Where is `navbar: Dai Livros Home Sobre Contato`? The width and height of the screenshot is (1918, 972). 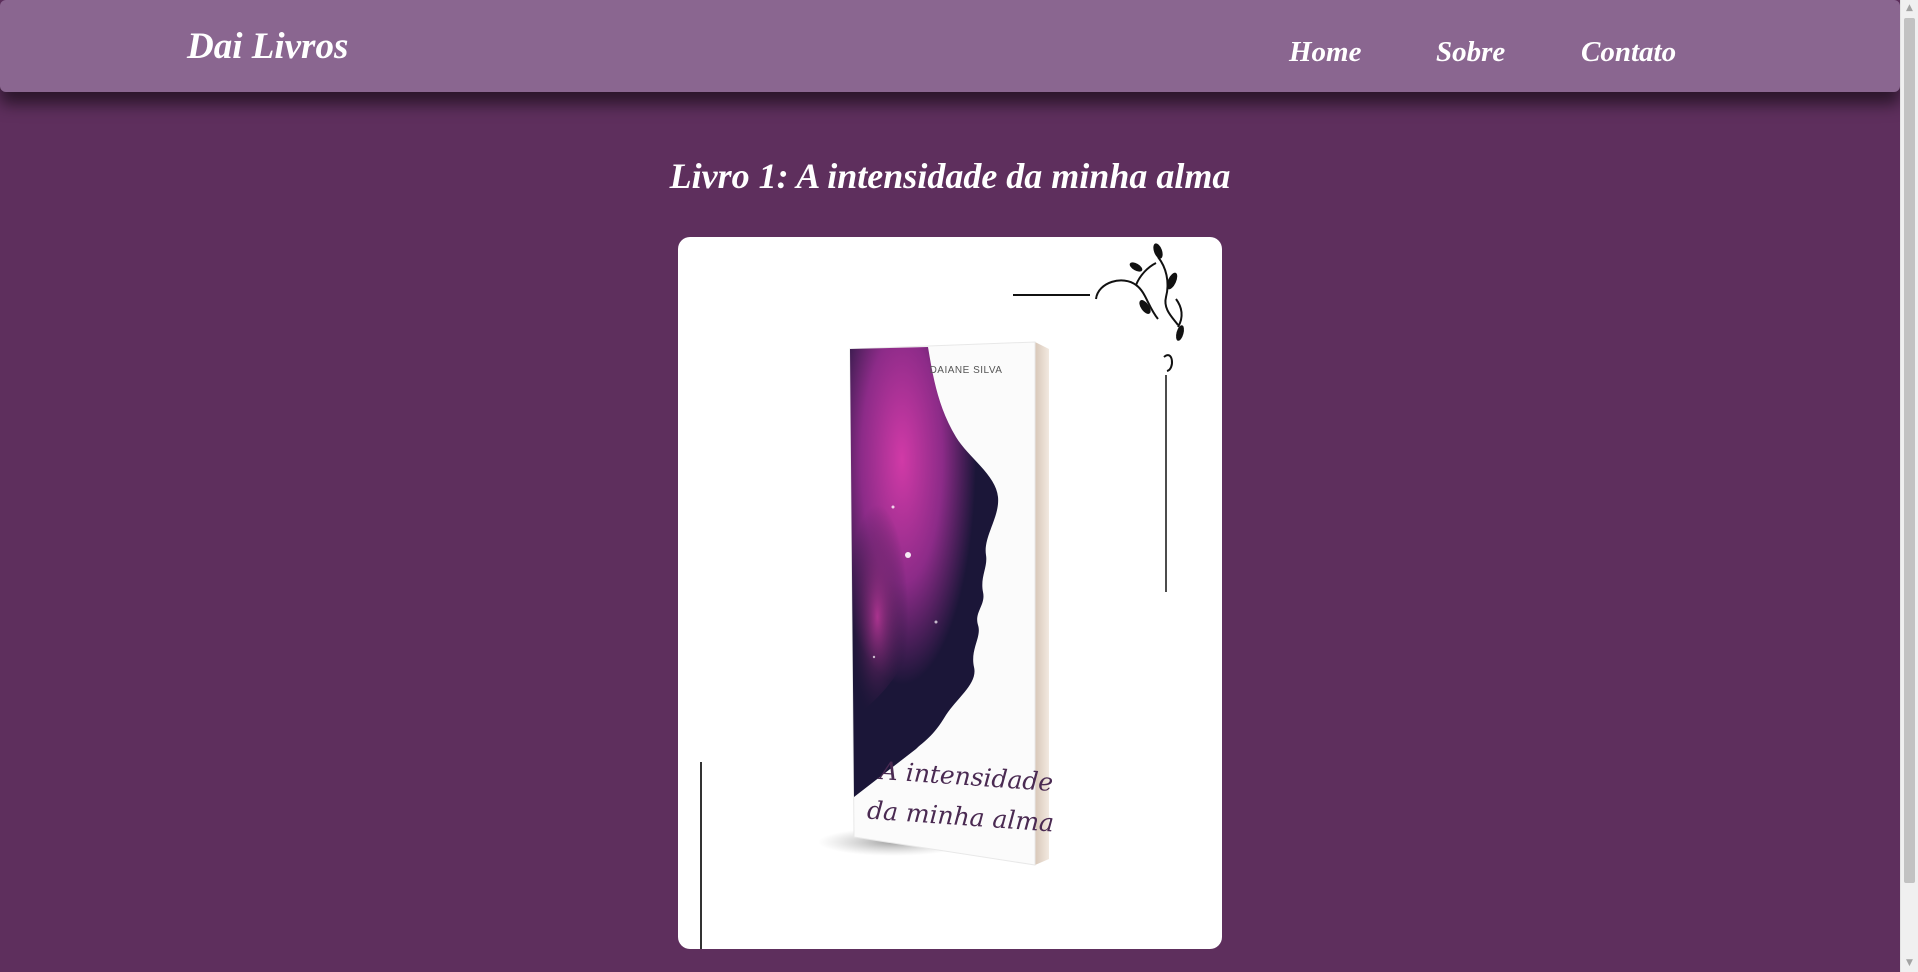
navbar: Dai Livros Home Sobre Contato is located at coordinates (950, 46).